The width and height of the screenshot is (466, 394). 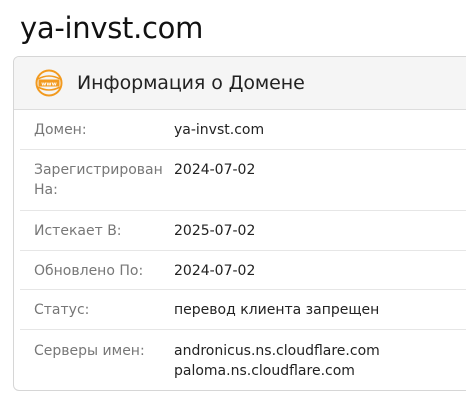 I want to click on row-value: ya-invst.com, so click(x=219, y=130).